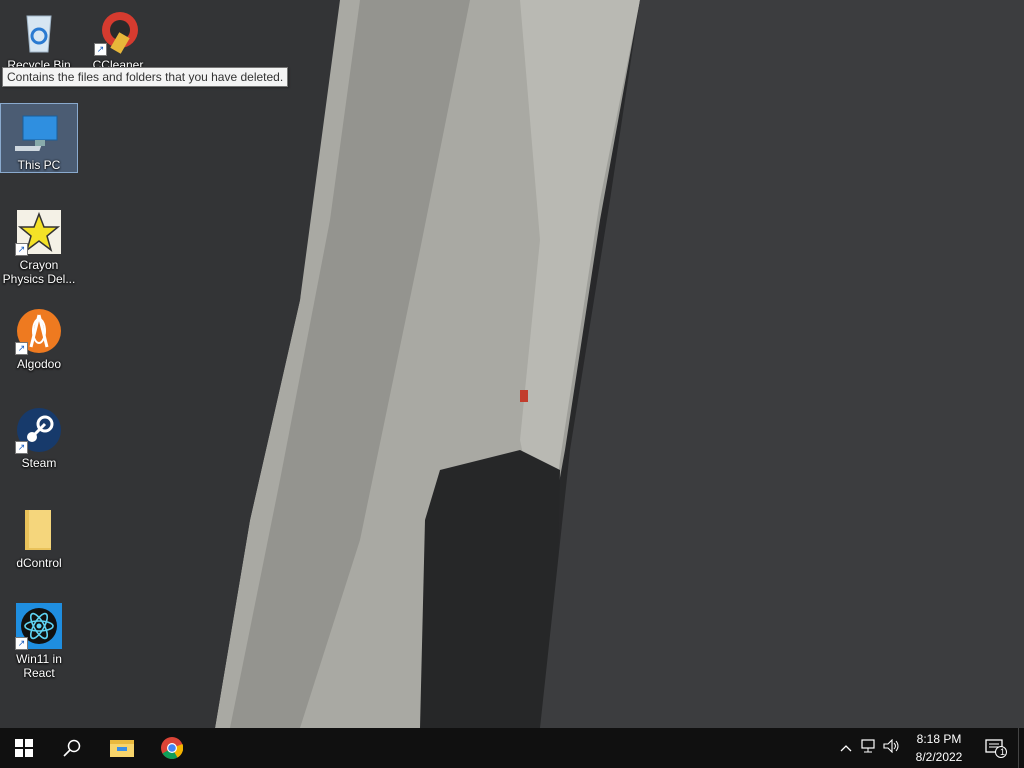 The height and width of the screenshot is (768, 1024). I want to click on icon-label: This PC, so click(39, 165).